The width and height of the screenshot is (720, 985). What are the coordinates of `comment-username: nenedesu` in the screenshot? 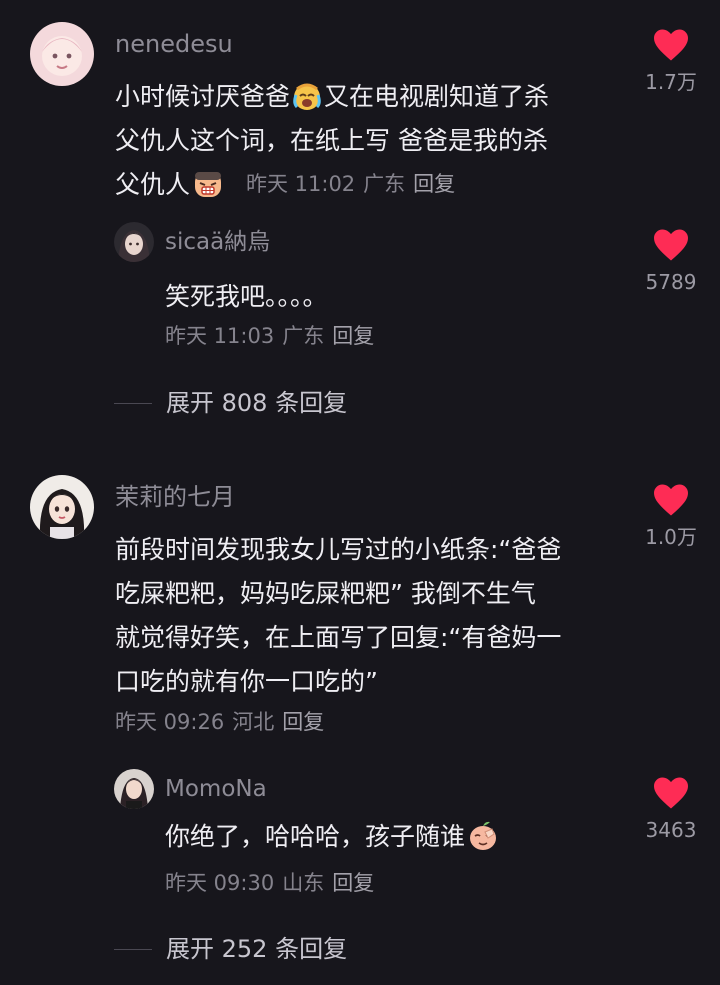 It's located at (174, 44).